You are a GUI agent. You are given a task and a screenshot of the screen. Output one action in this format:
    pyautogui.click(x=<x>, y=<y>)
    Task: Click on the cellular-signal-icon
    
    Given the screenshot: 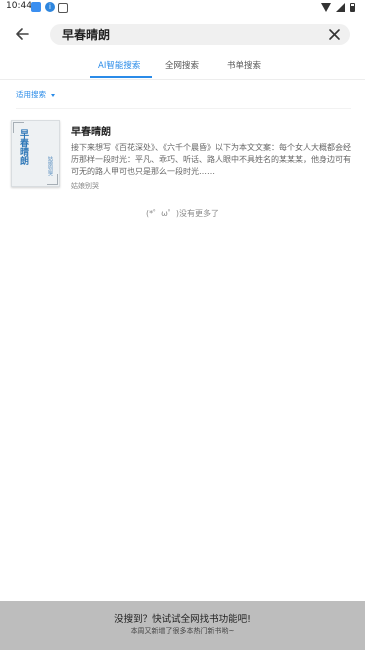 What is the action you would take?
    pyautogui.click(x=340, y=7)
    